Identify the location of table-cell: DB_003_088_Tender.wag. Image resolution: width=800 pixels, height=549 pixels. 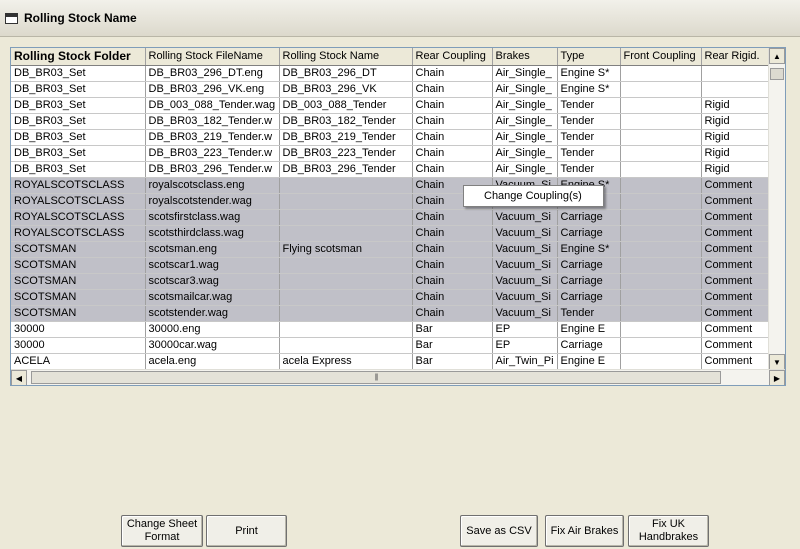
(212, 105).